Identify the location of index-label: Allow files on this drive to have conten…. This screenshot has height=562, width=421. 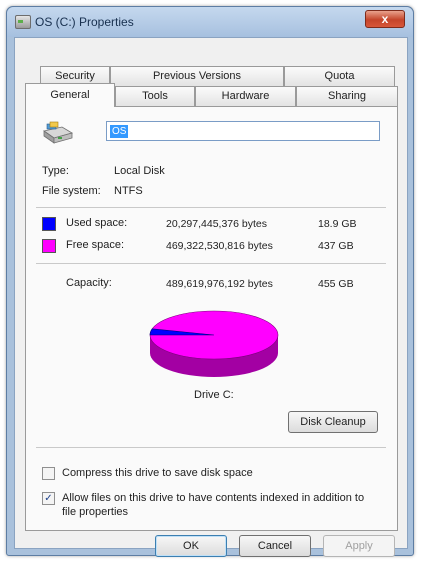
(213, 498).